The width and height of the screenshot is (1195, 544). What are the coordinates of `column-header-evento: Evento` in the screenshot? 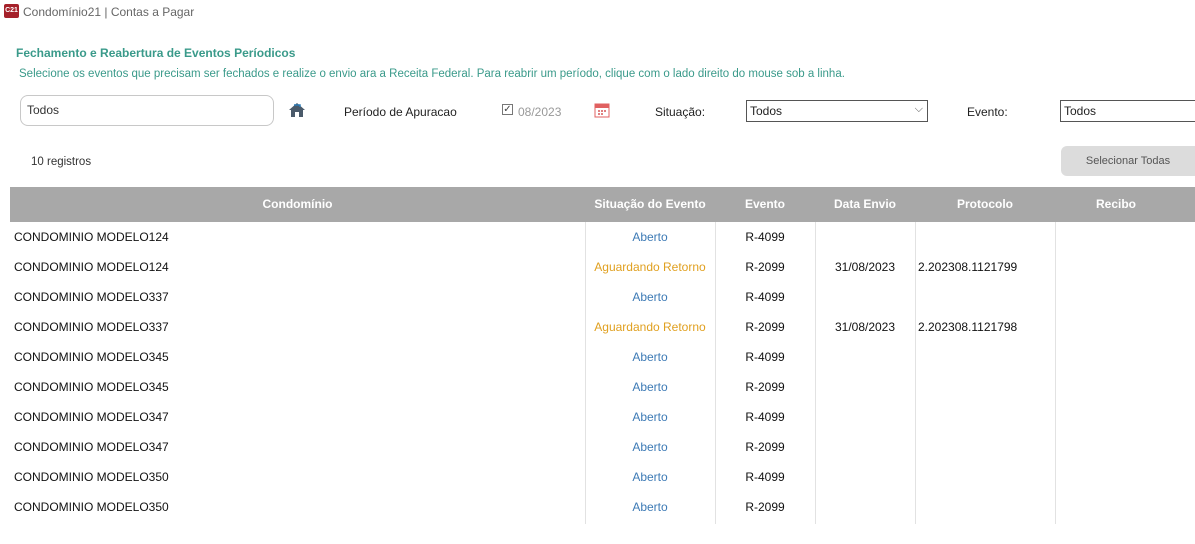 It's located at (765, 204).